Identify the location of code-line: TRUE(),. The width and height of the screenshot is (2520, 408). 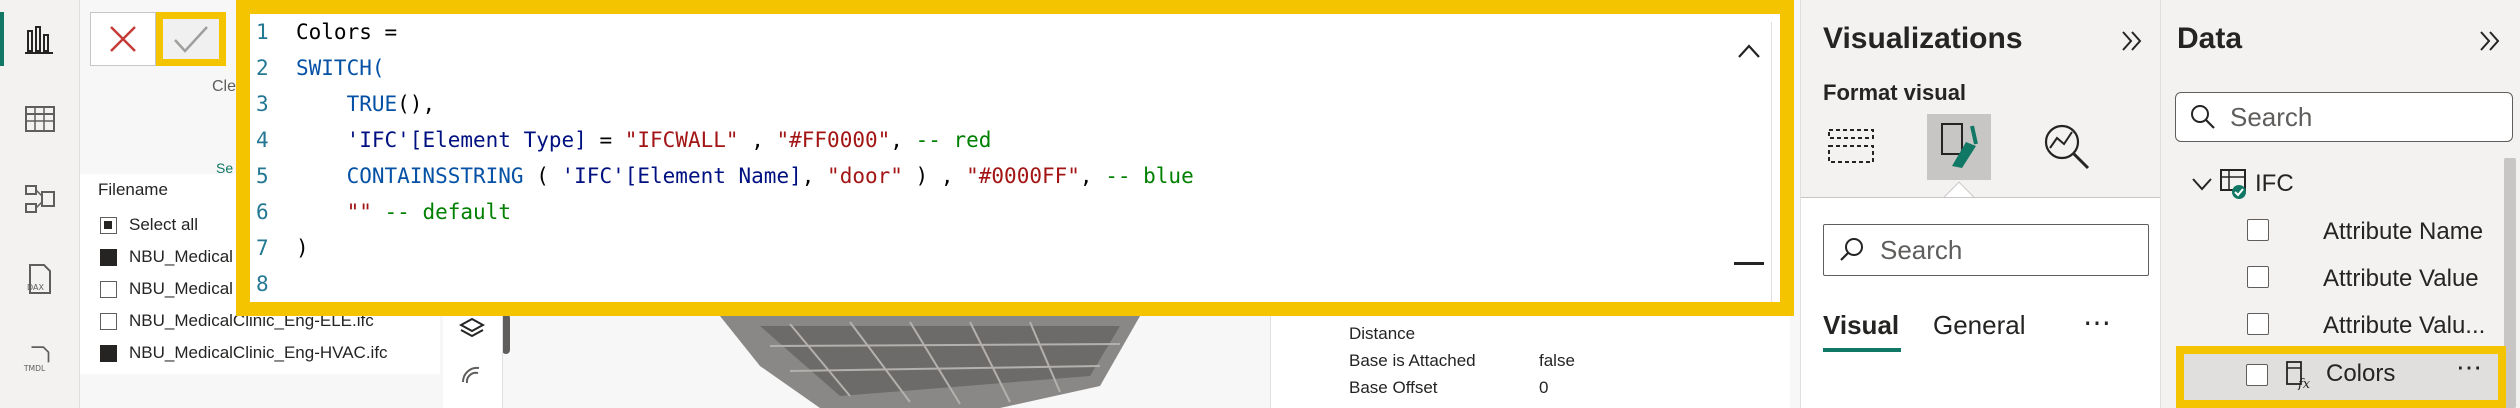
(366, 104).